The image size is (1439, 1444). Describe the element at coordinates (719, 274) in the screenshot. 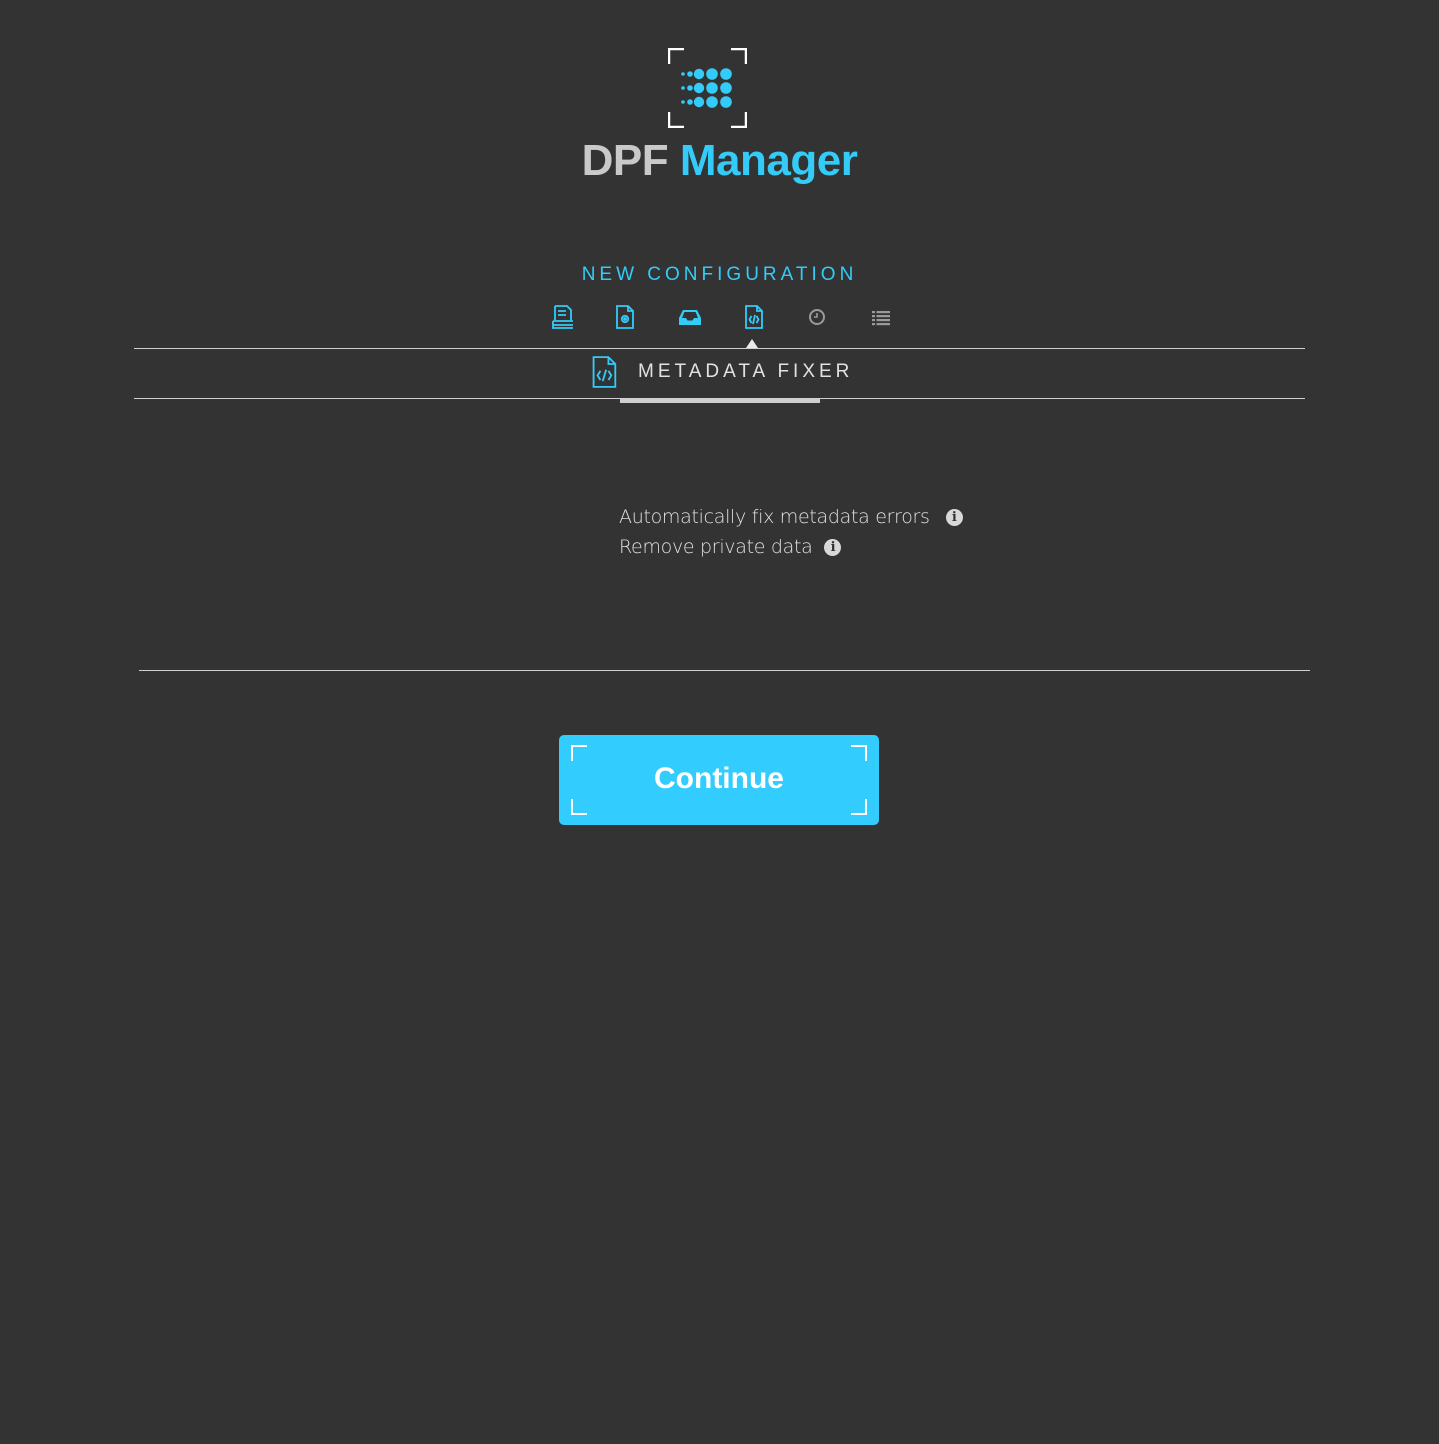

I see `wizard-title: NEW CONFIGURATION` at that location.